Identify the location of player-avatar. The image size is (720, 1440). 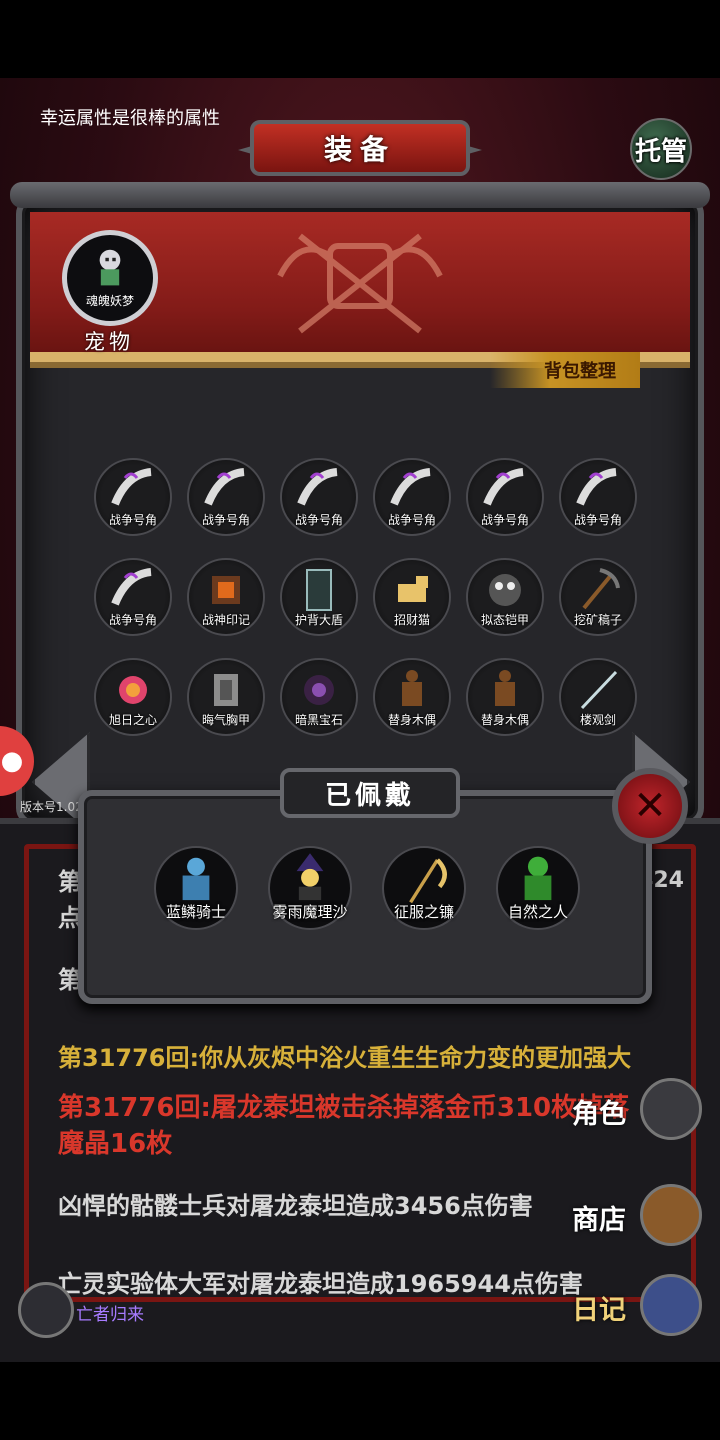
(46, 1310).